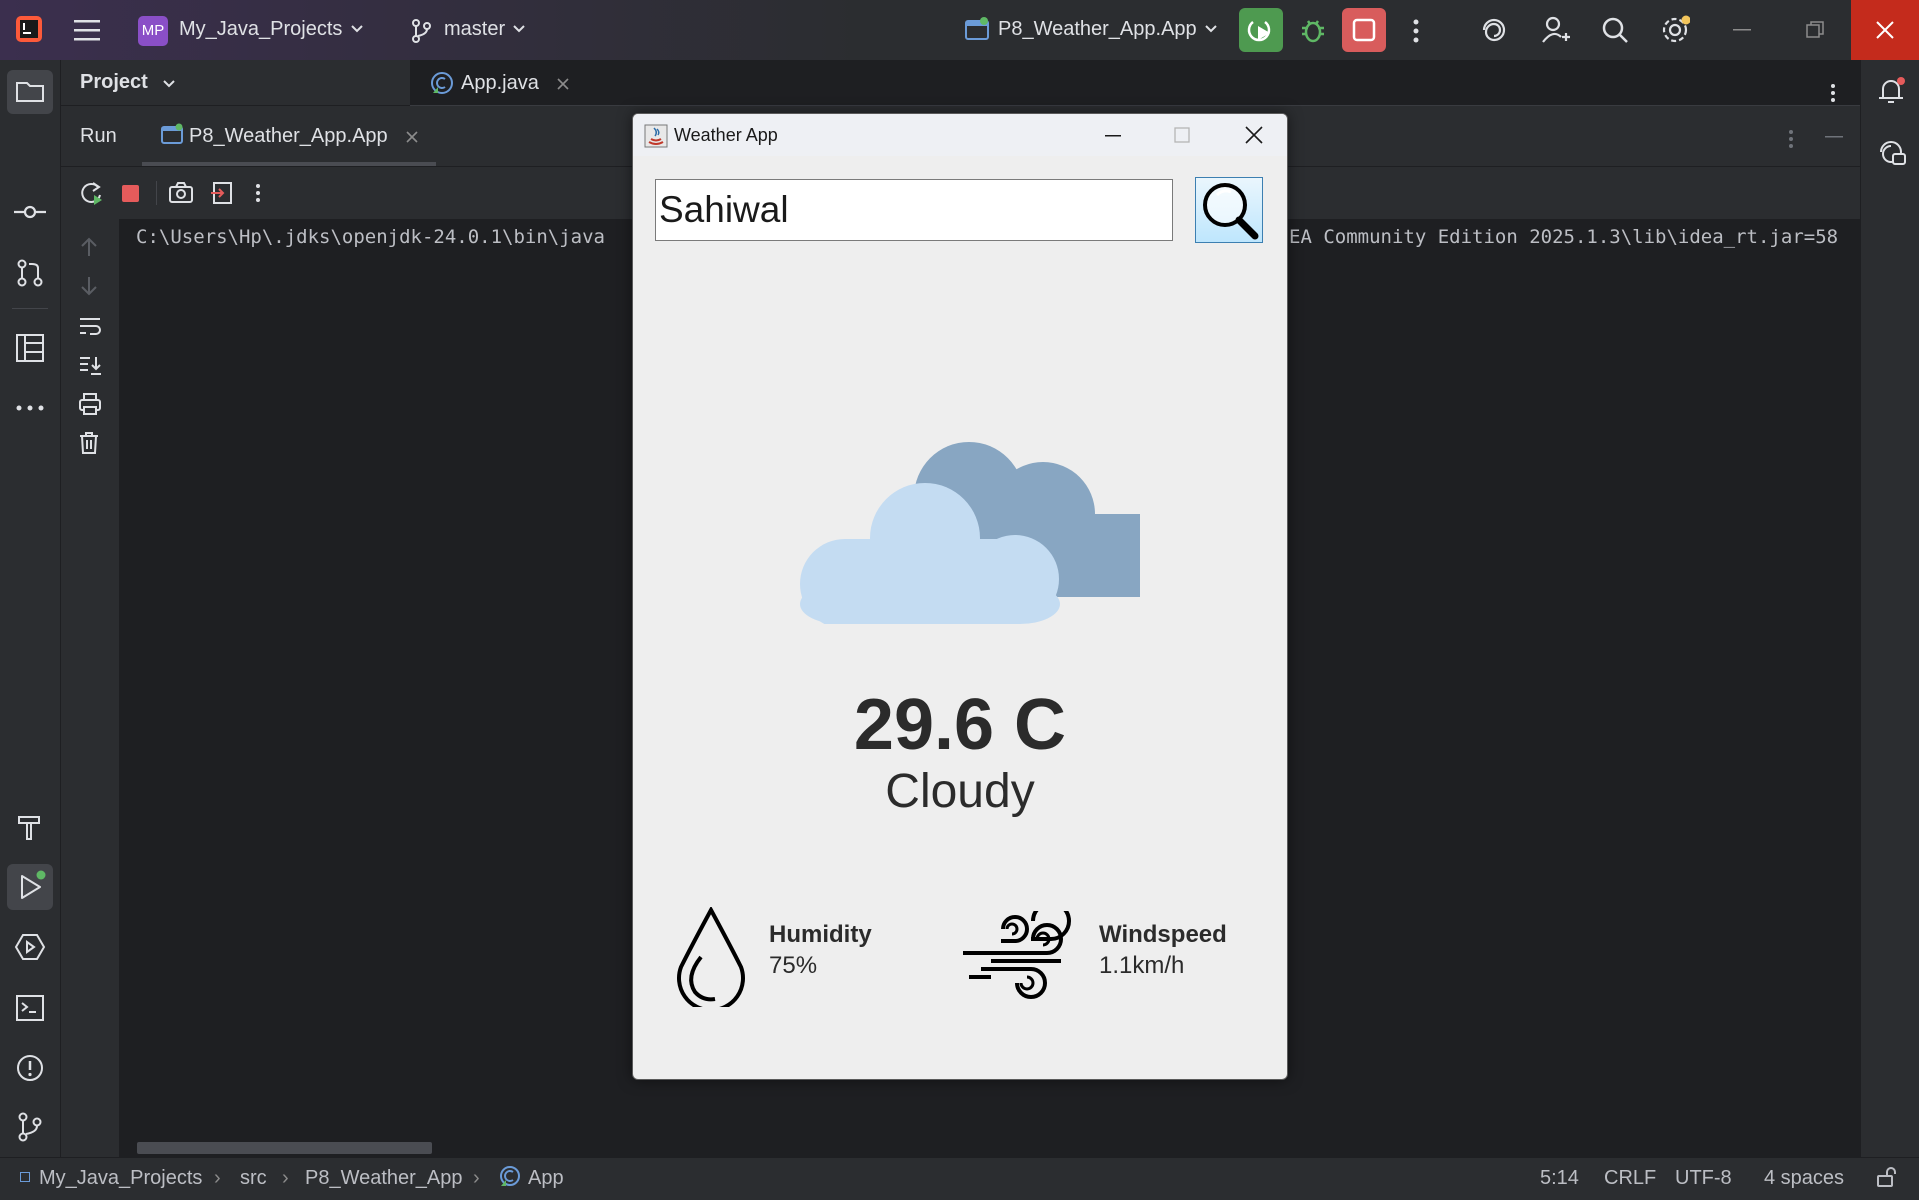  I want to click on console-gutter, so click(90, 688).